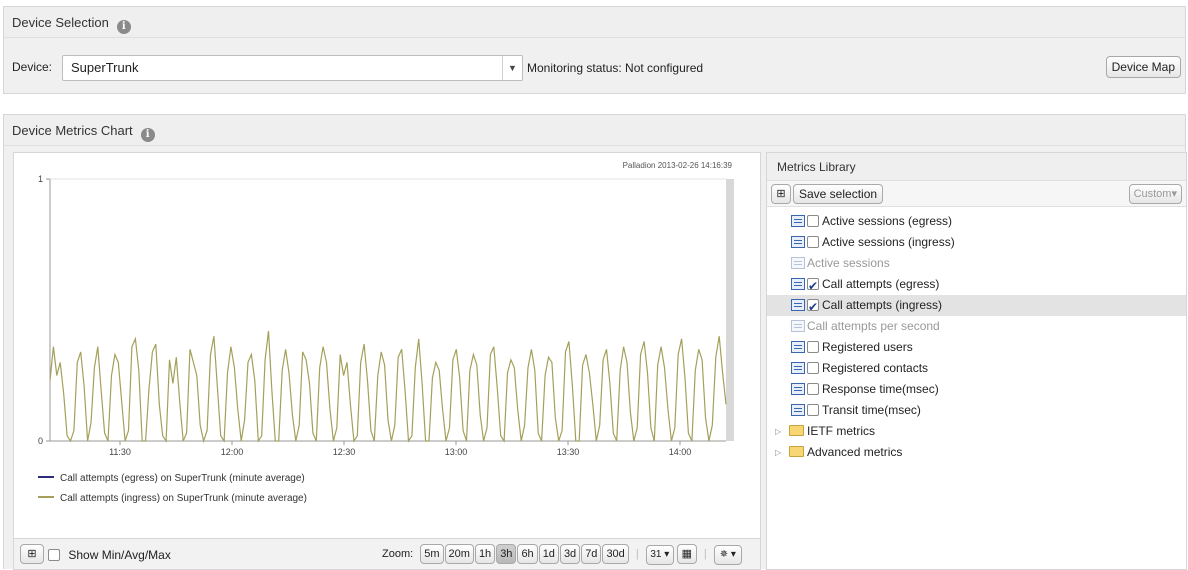 This screenshot has width=1188, height=570. What do you see at coordinates (976, 389) in the screenshot?
I see `metric-item: Response time(msec)` at bounding box center [976, 389].